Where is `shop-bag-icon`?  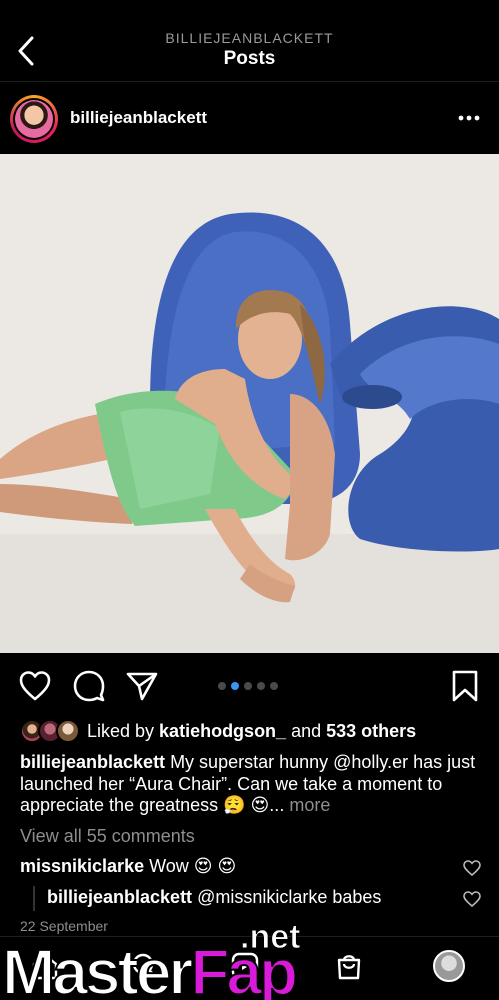
shop-bag-icon is located at coordinates (349, 966).